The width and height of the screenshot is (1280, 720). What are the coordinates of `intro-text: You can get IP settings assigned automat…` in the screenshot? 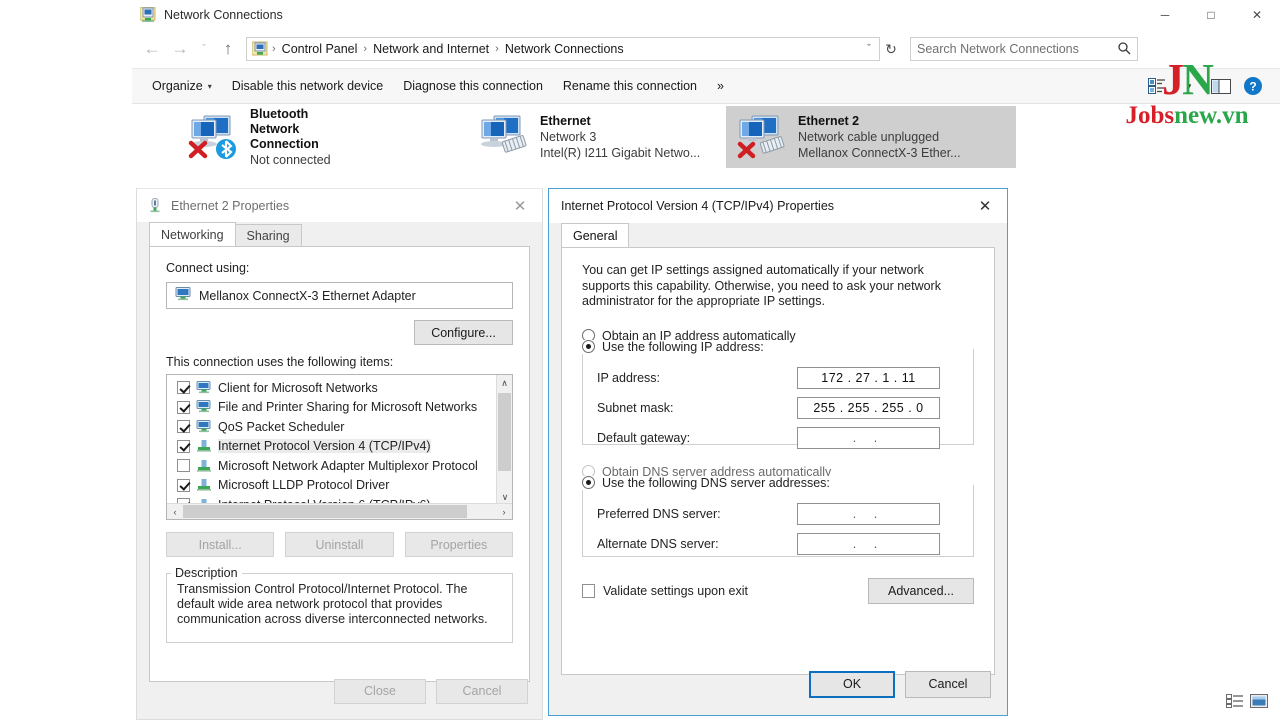 It's located at (761, 285).